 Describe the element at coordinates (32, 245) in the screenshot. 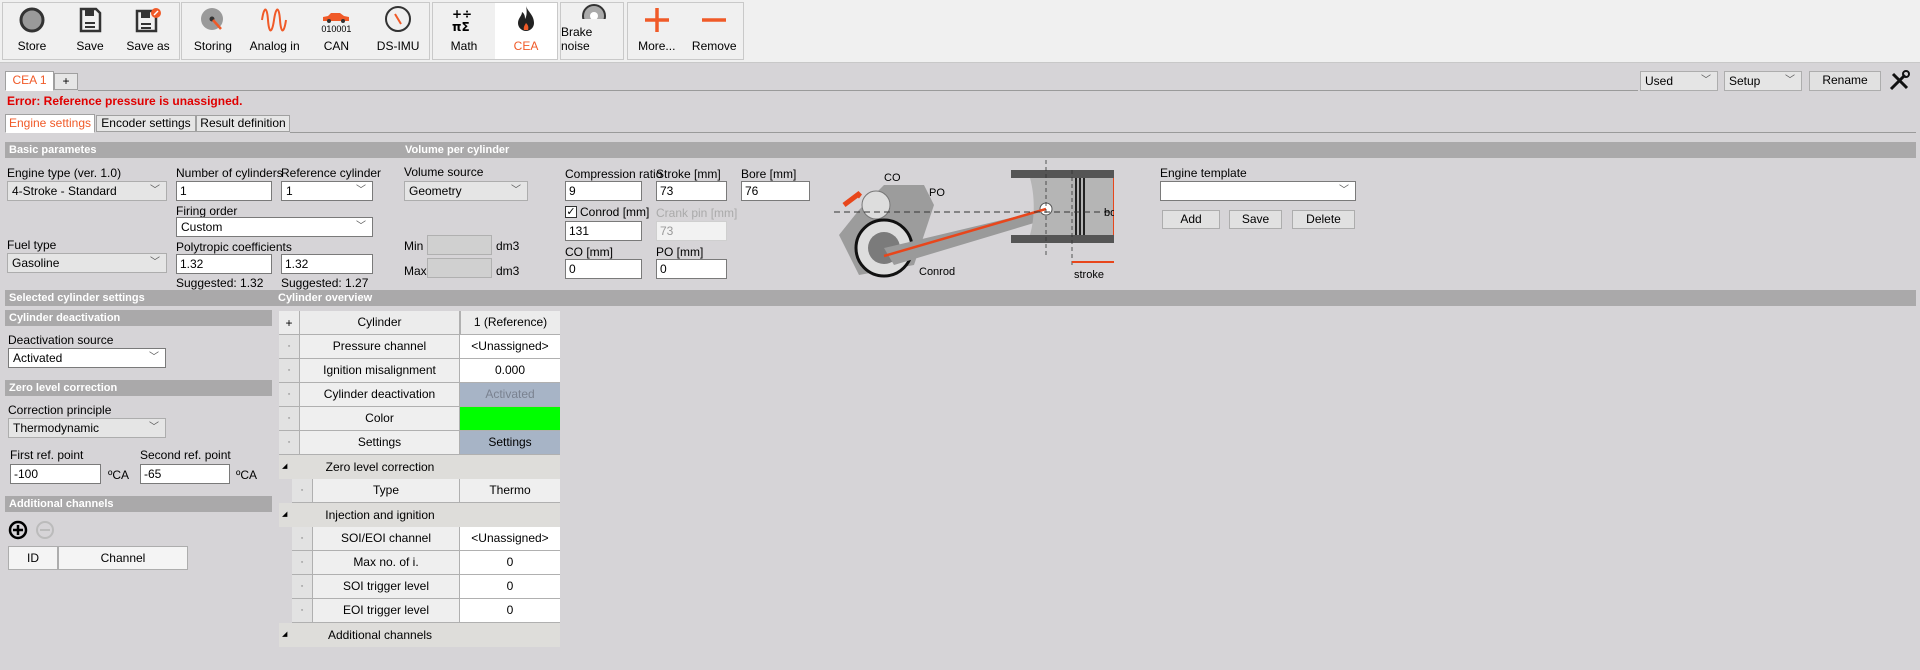

I see `fuel-type-label: Fuel type` at that location.